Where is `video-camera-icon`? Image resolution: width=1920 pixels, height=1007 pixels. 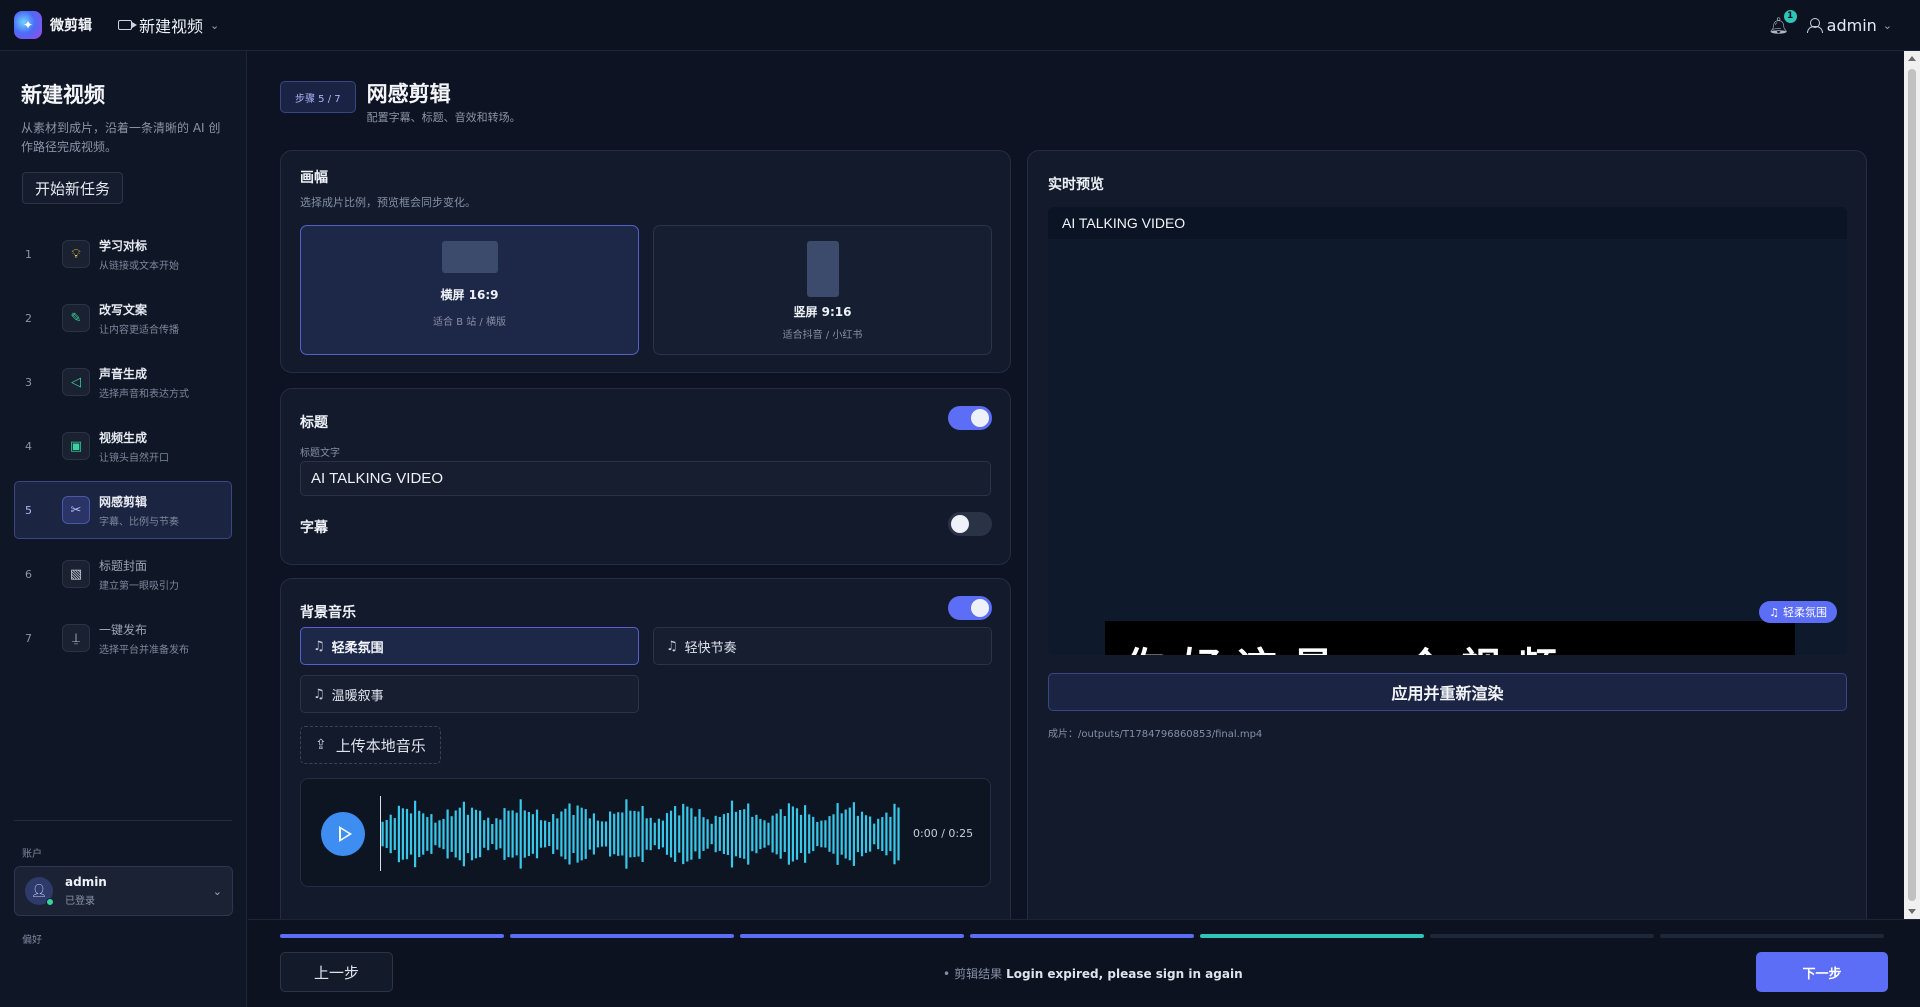
video-camera-icon is located at coordinates (127, 25).